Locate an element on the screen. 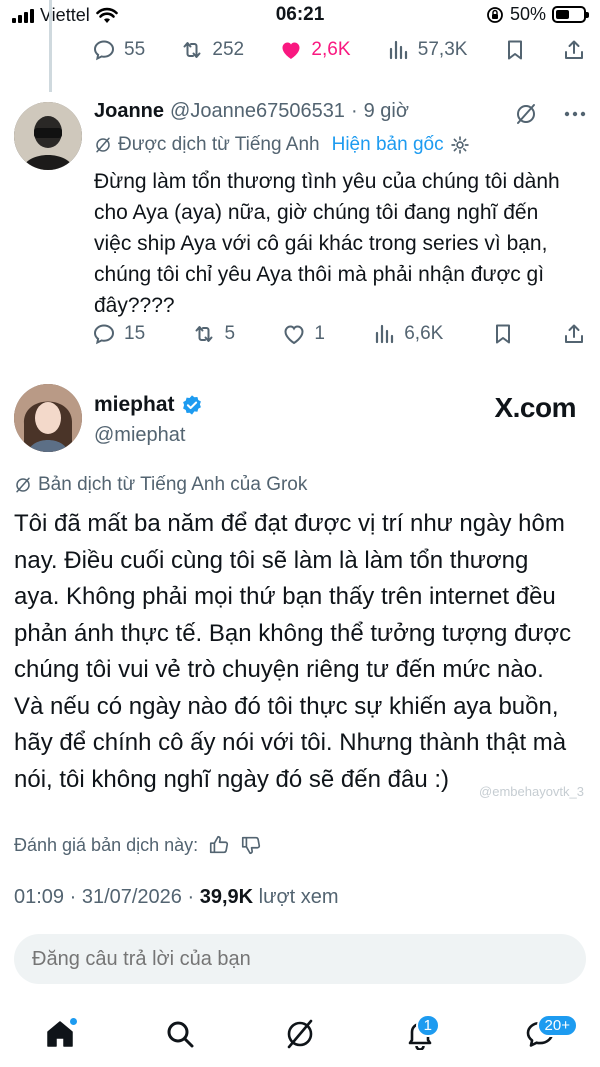  tweet-timestamp: 01:09 · 31/07/2026 · is located at coordinates (104, 897).